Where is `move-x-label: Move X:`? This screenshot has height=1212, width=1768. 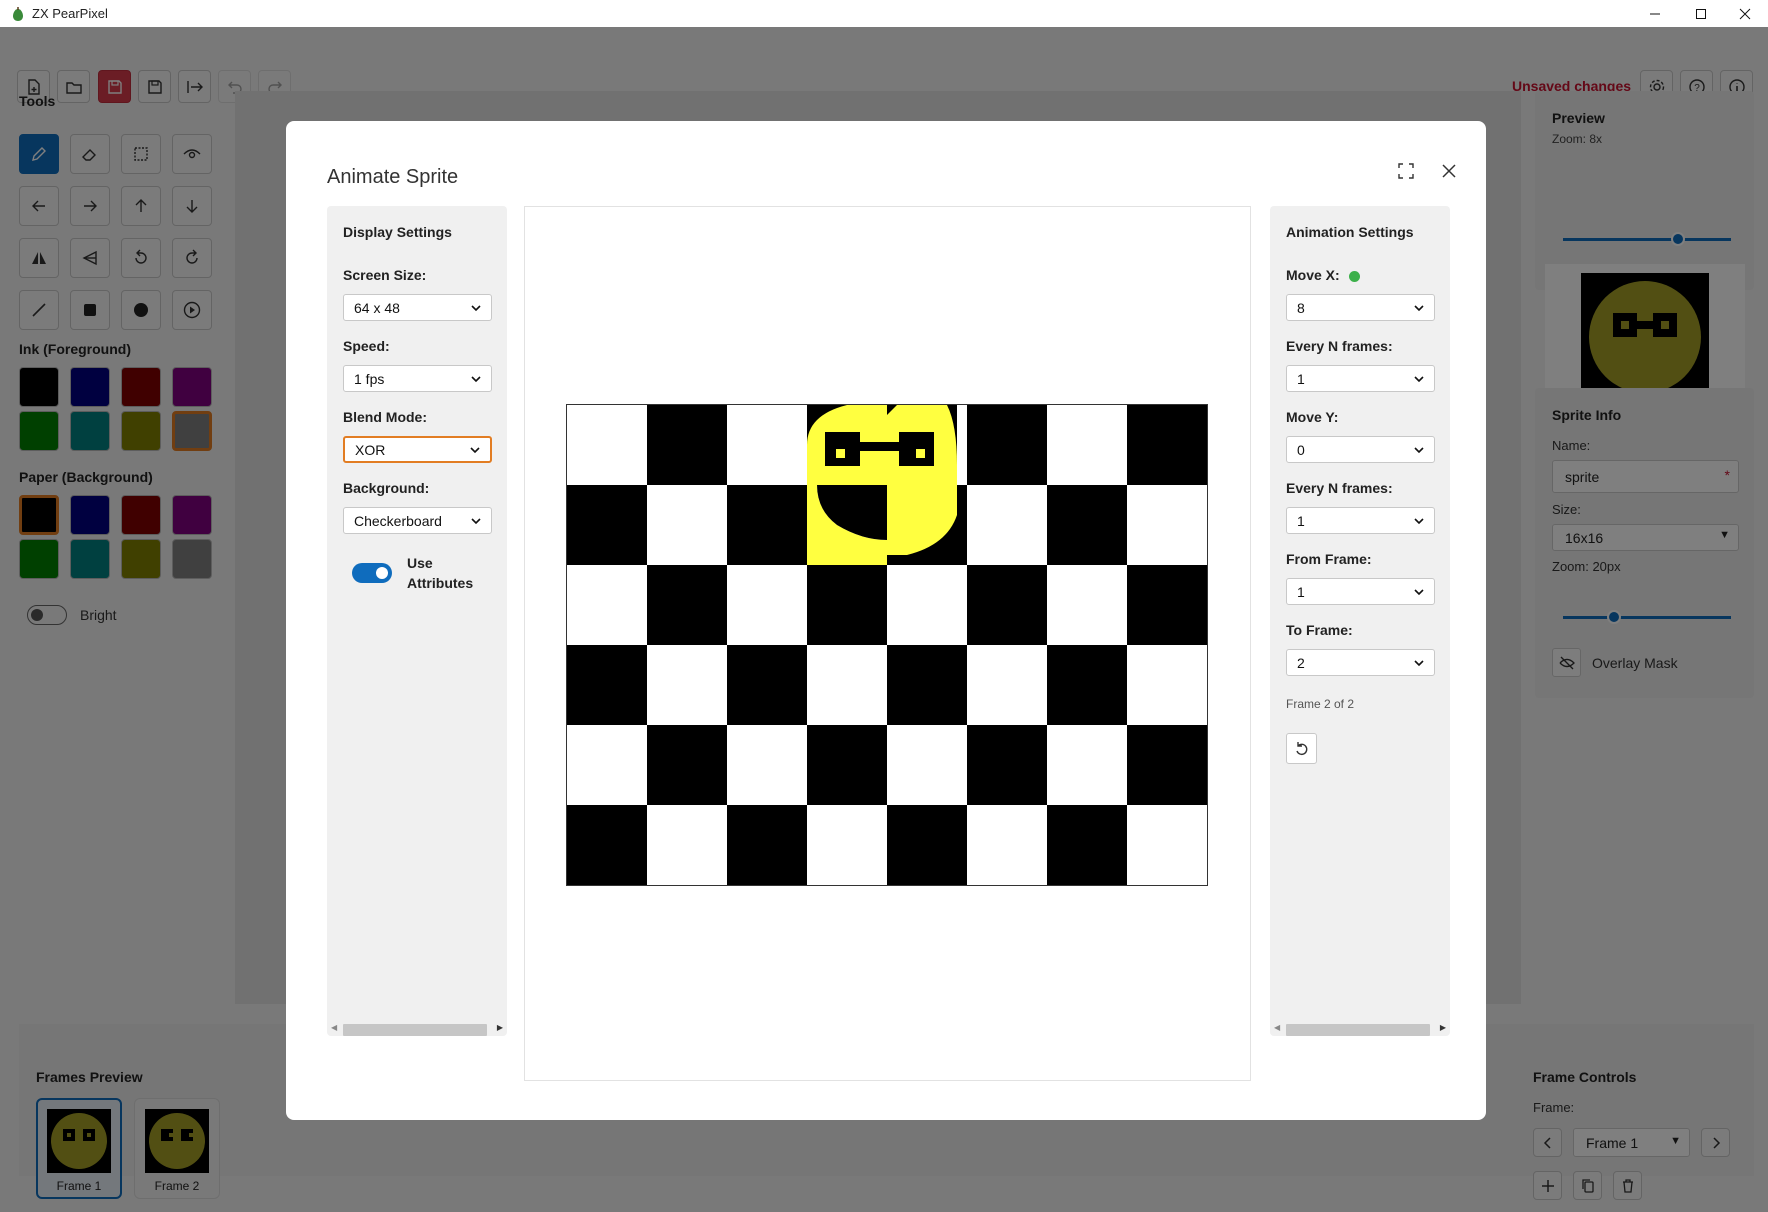
move-x-label: Move X: is located at coordinates (1323, 275).